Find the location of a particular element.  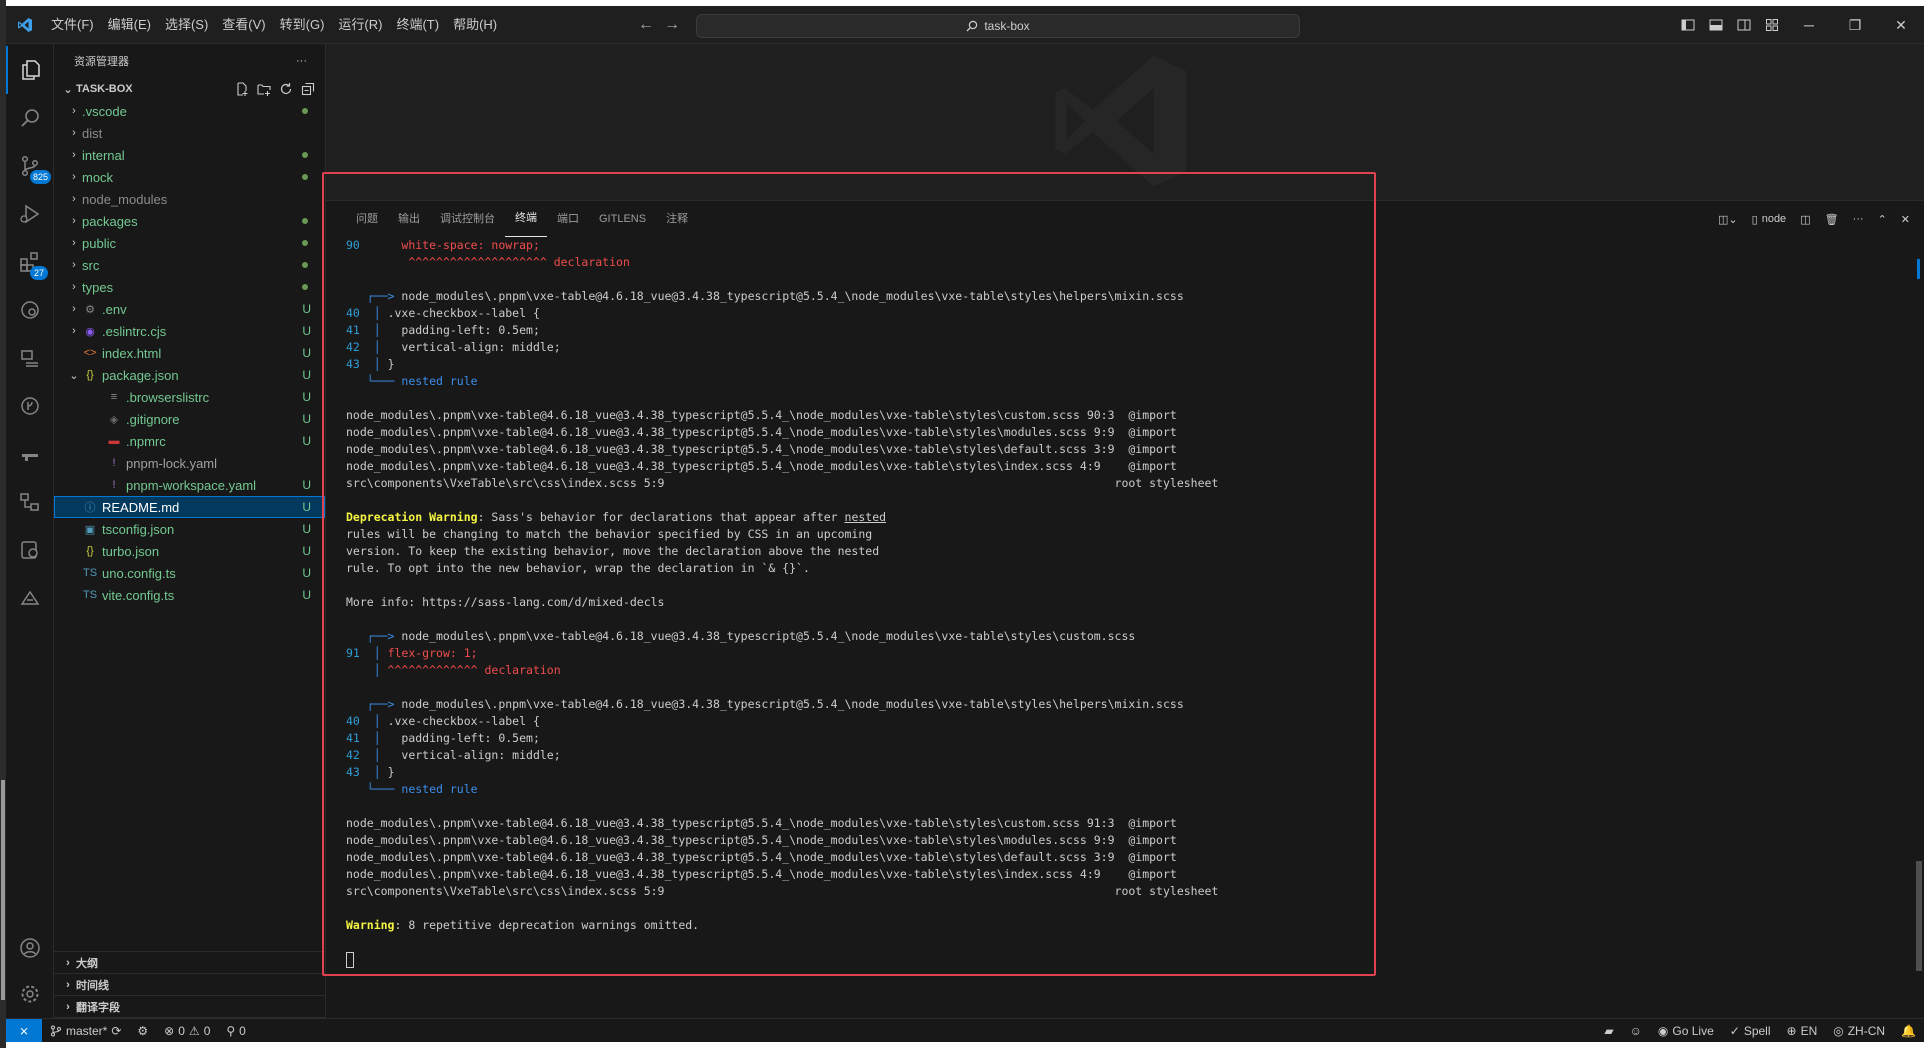

remote-explorer-icon is located at coordinates (30, 310).